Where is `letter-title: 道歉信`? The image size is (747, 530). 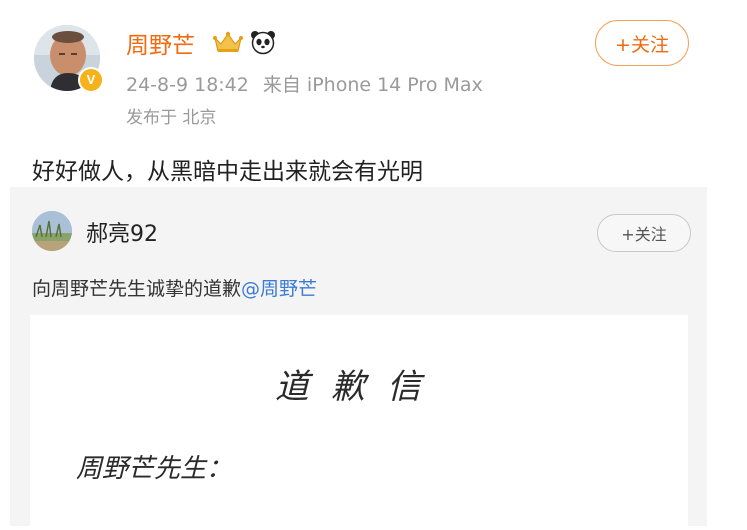
letter-title: 道歉信 is located at coordinates (359, 387).